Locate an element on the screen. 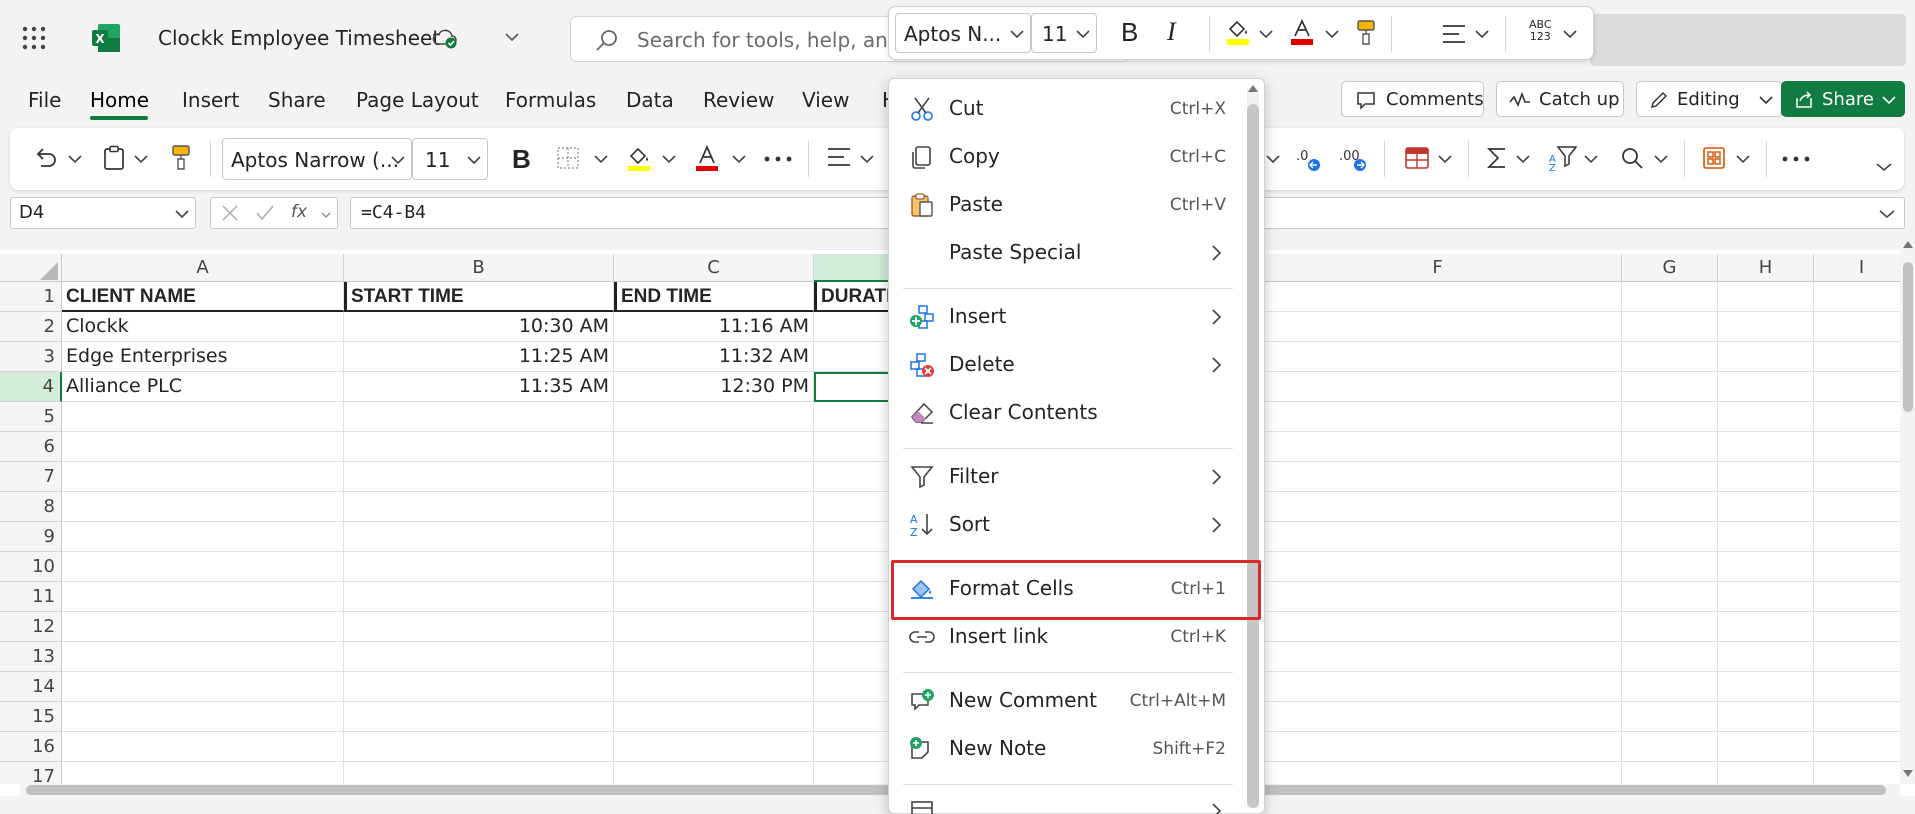  menu-item-delete: Delete is located at coordinates (1077, 365).